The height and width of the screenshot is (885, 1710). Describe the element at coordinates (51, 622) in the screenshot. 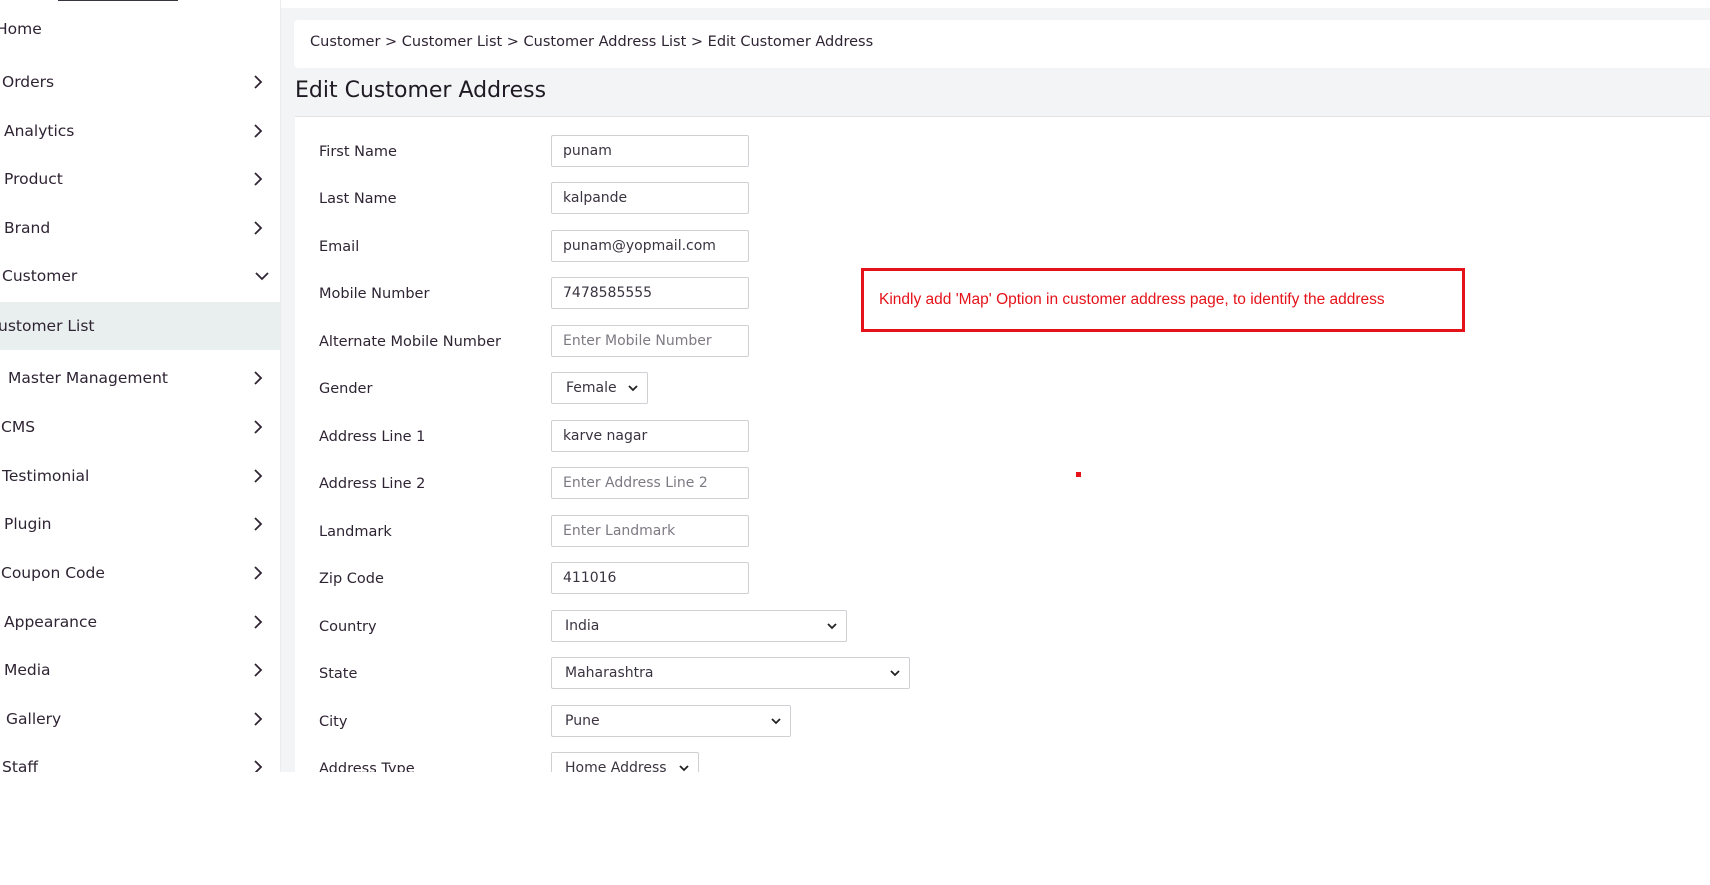

I see `sidebar-item-label: Appearance` at that location.